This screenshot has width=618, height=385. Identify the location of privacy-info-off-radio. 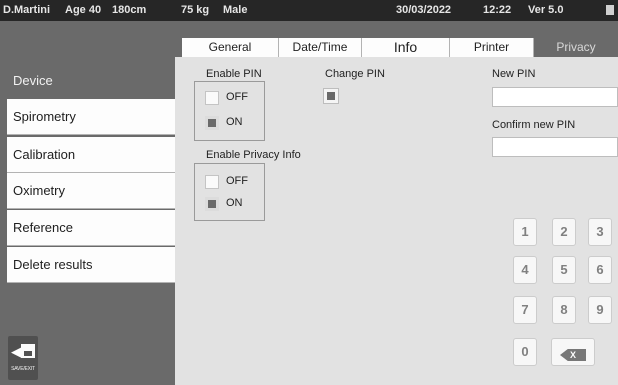
(212, 182).